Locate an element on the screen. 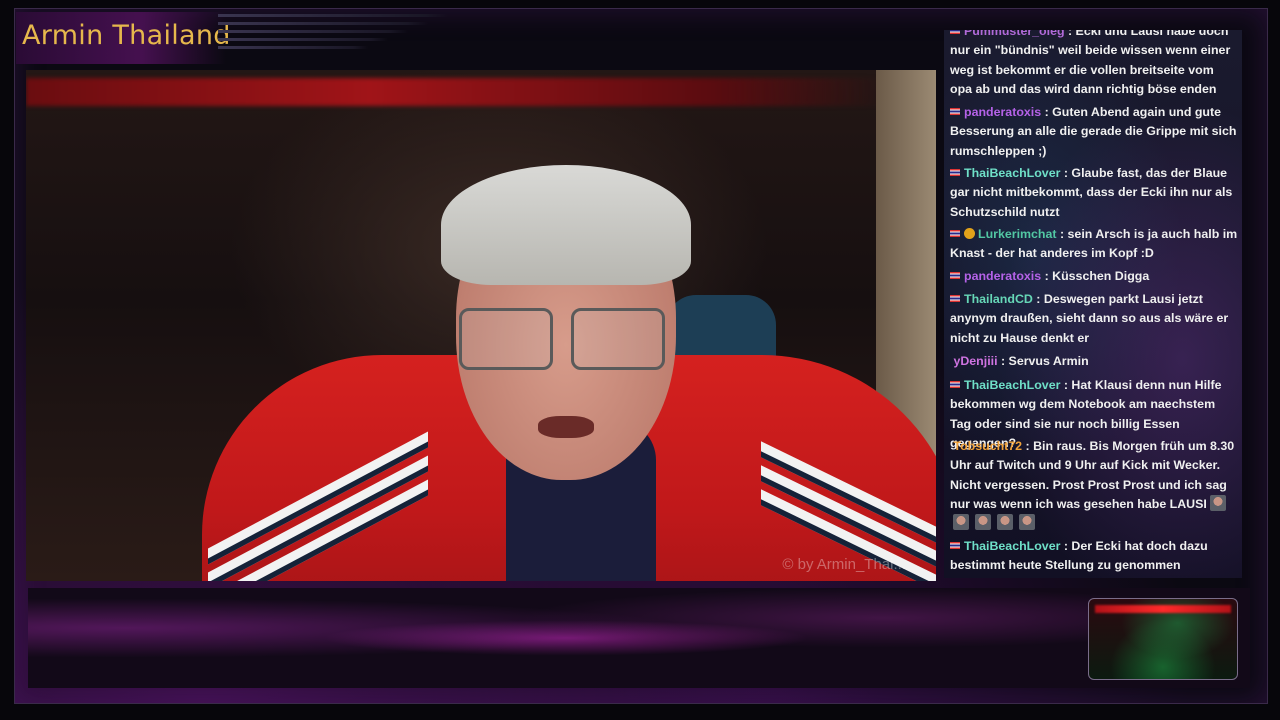 Image resolution: width=1280 pixels, height=720 pixels. title-decoration is located at coordinates (338, 38).